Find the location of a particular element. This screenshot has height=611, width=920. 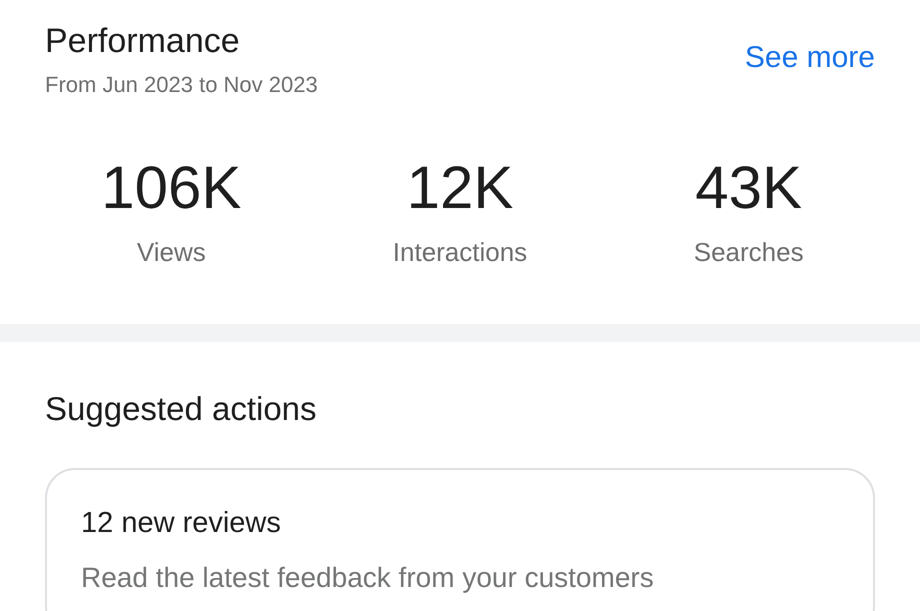

date-range-text: From Jun 2023 to Nov 2023 is located at coordinates (181, 85).